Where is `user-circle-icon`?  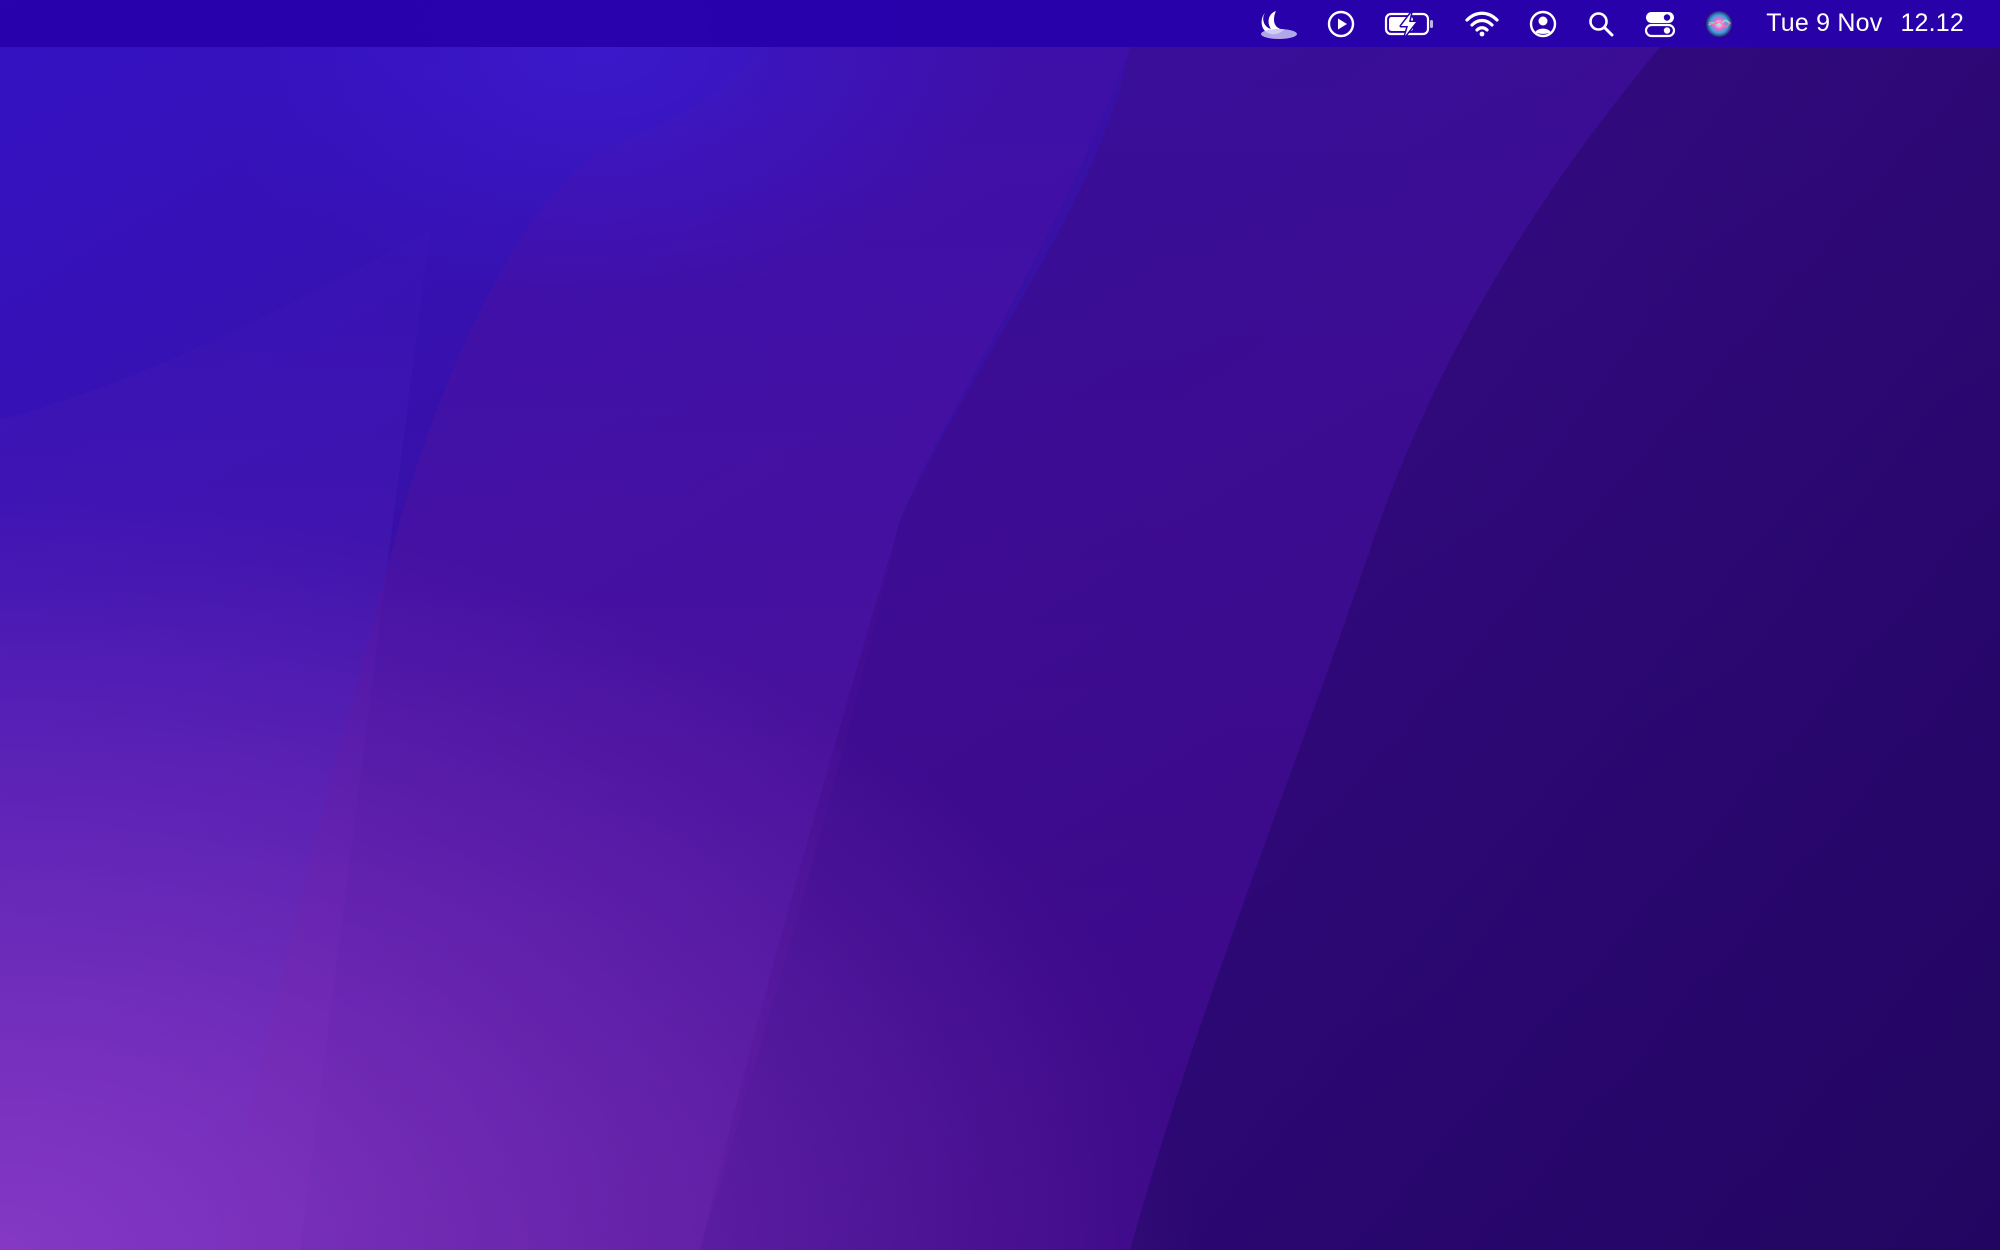 user-circle-icon is located at coordinates (1543, 23).